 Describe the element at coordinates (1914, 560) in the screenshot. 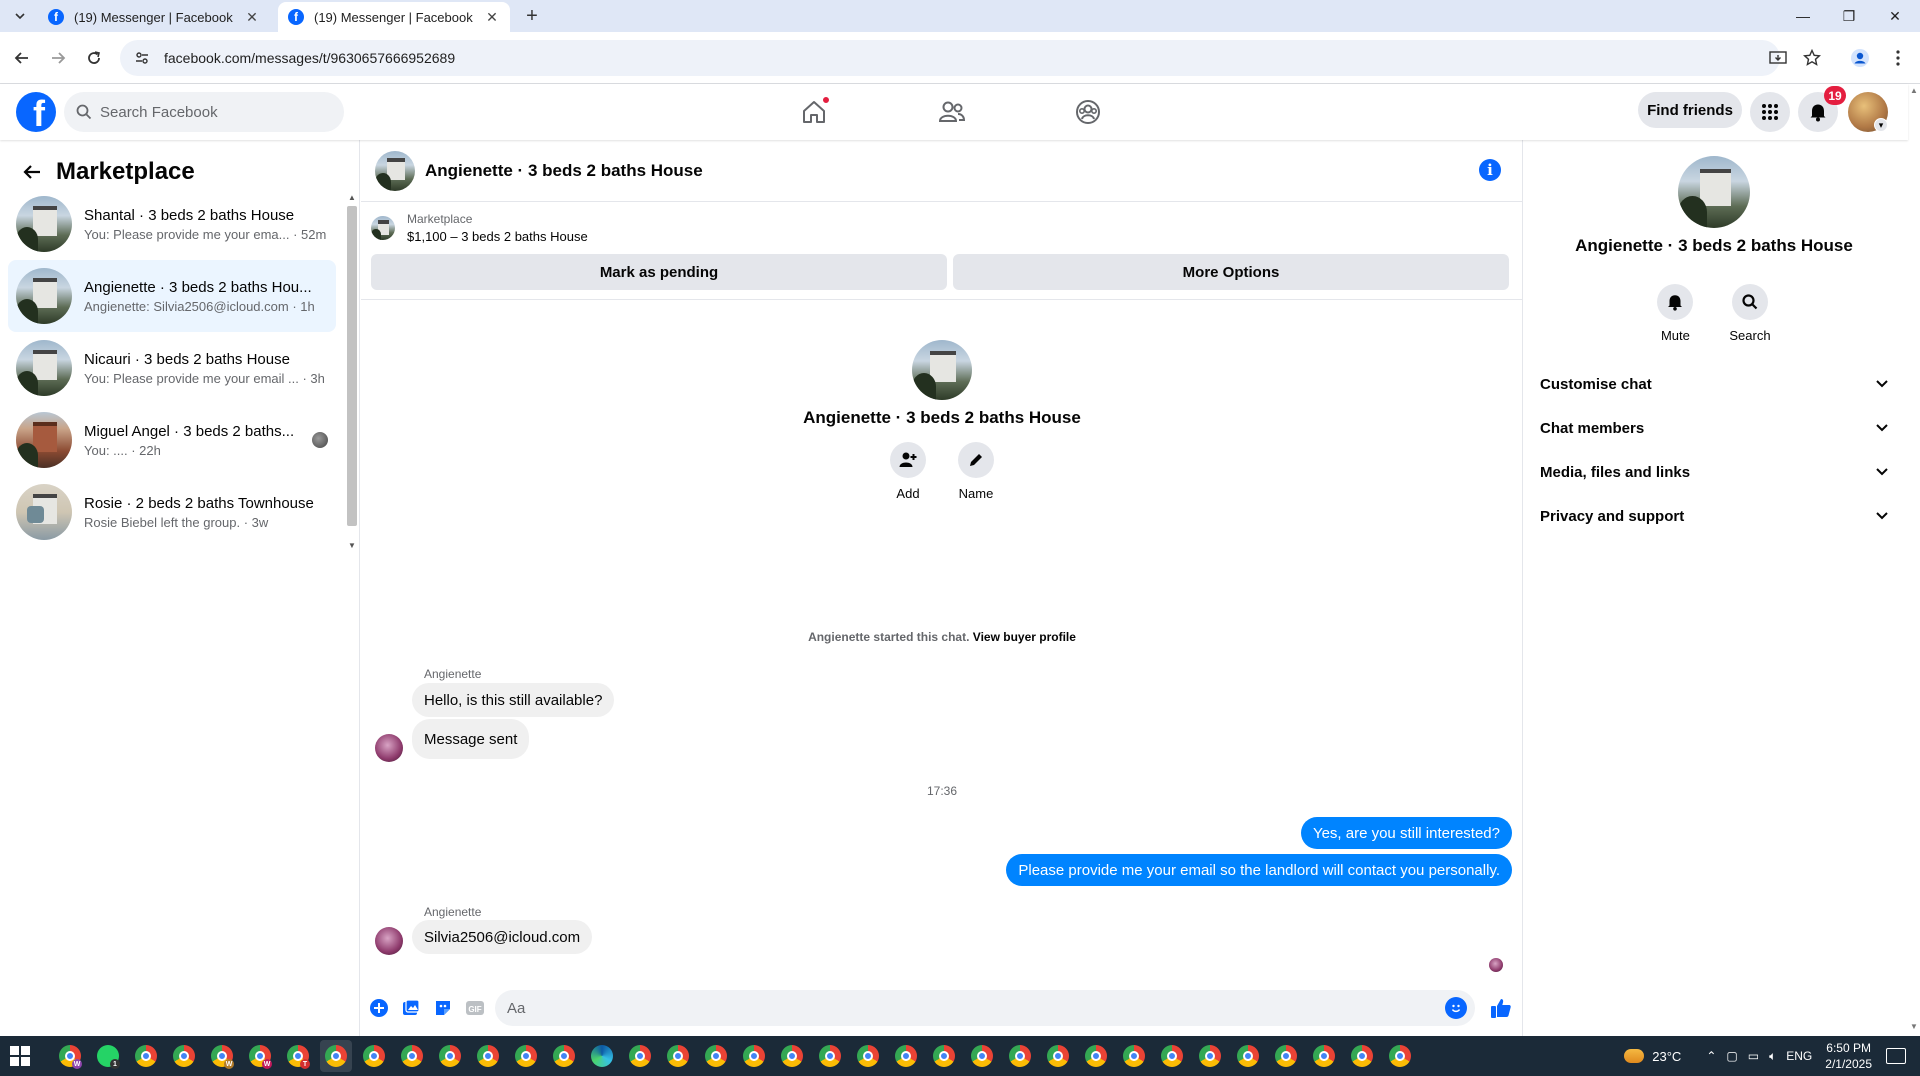

I see `page-scrollbar: ▲ ▼` at that location.